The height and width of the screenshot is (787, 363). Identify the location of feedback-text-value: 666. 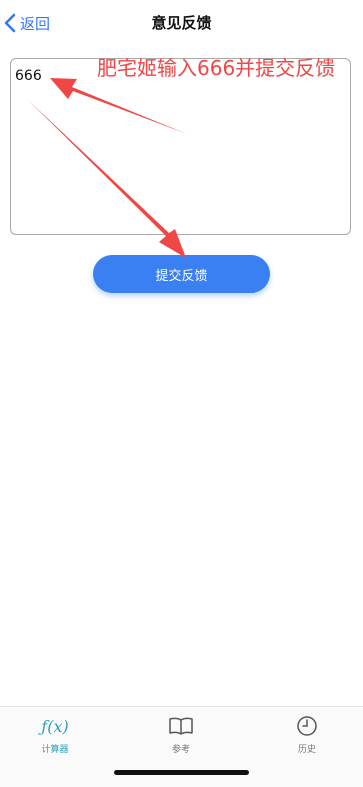
(28, 76).